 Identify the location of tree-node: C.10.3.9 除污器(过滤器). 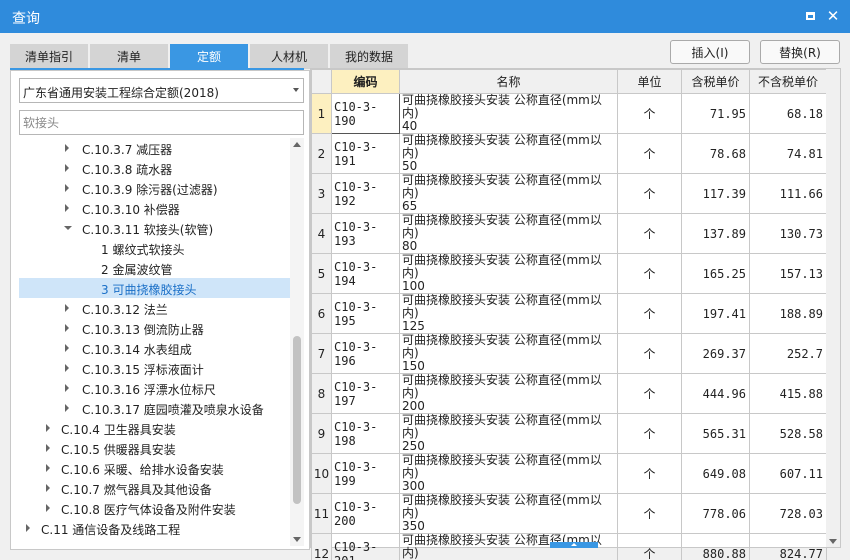
(154, 188).